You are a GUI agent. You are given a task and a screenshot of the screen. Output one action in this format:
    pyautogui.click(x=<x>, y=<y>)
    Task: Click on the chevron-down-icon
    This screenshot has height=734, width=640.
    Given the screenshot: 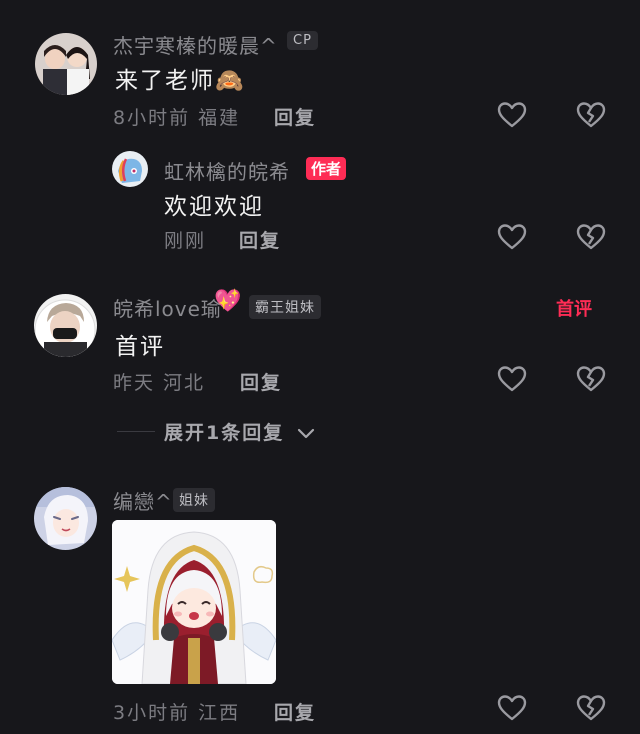 What is the action you would take?
    pyautogui.click(x=305, y=433)
    